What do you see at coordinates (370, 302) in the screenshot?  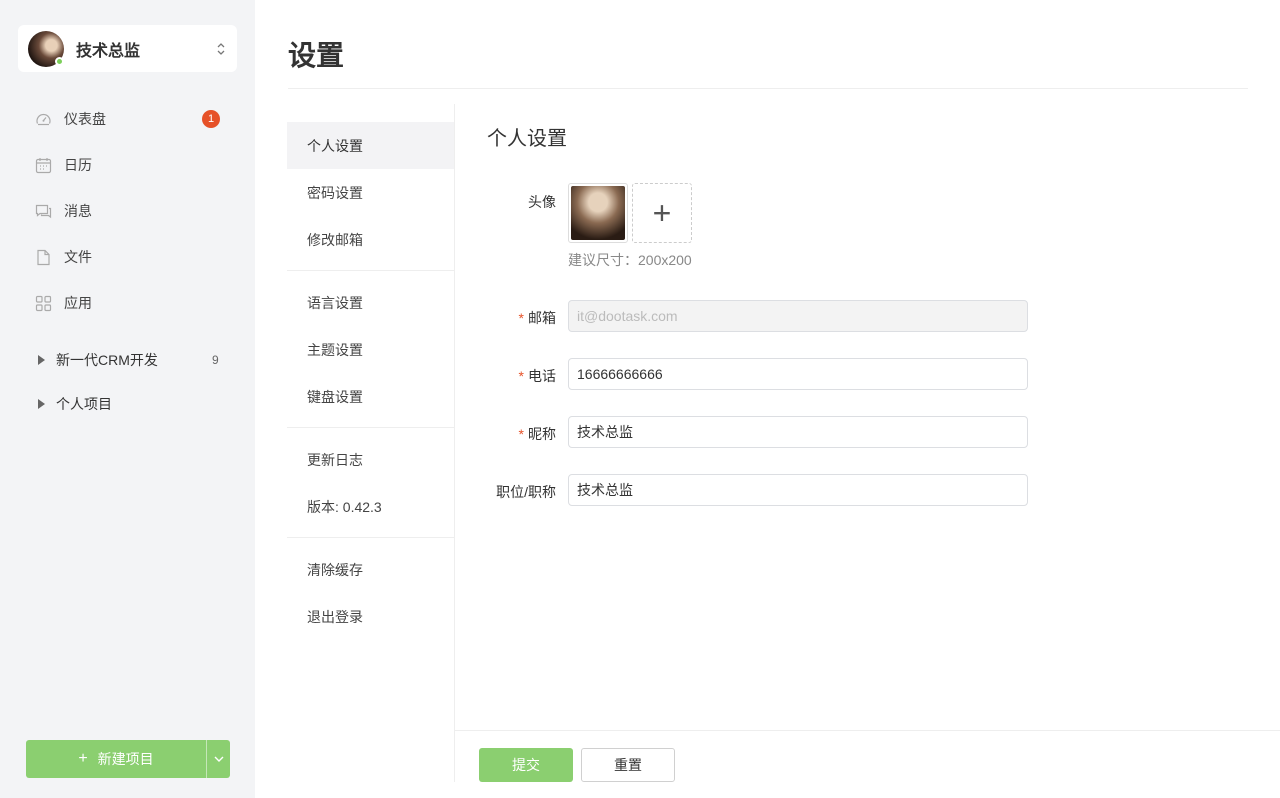 I see `menu-item-language: 语言设置` at bounding box center [370, 302].